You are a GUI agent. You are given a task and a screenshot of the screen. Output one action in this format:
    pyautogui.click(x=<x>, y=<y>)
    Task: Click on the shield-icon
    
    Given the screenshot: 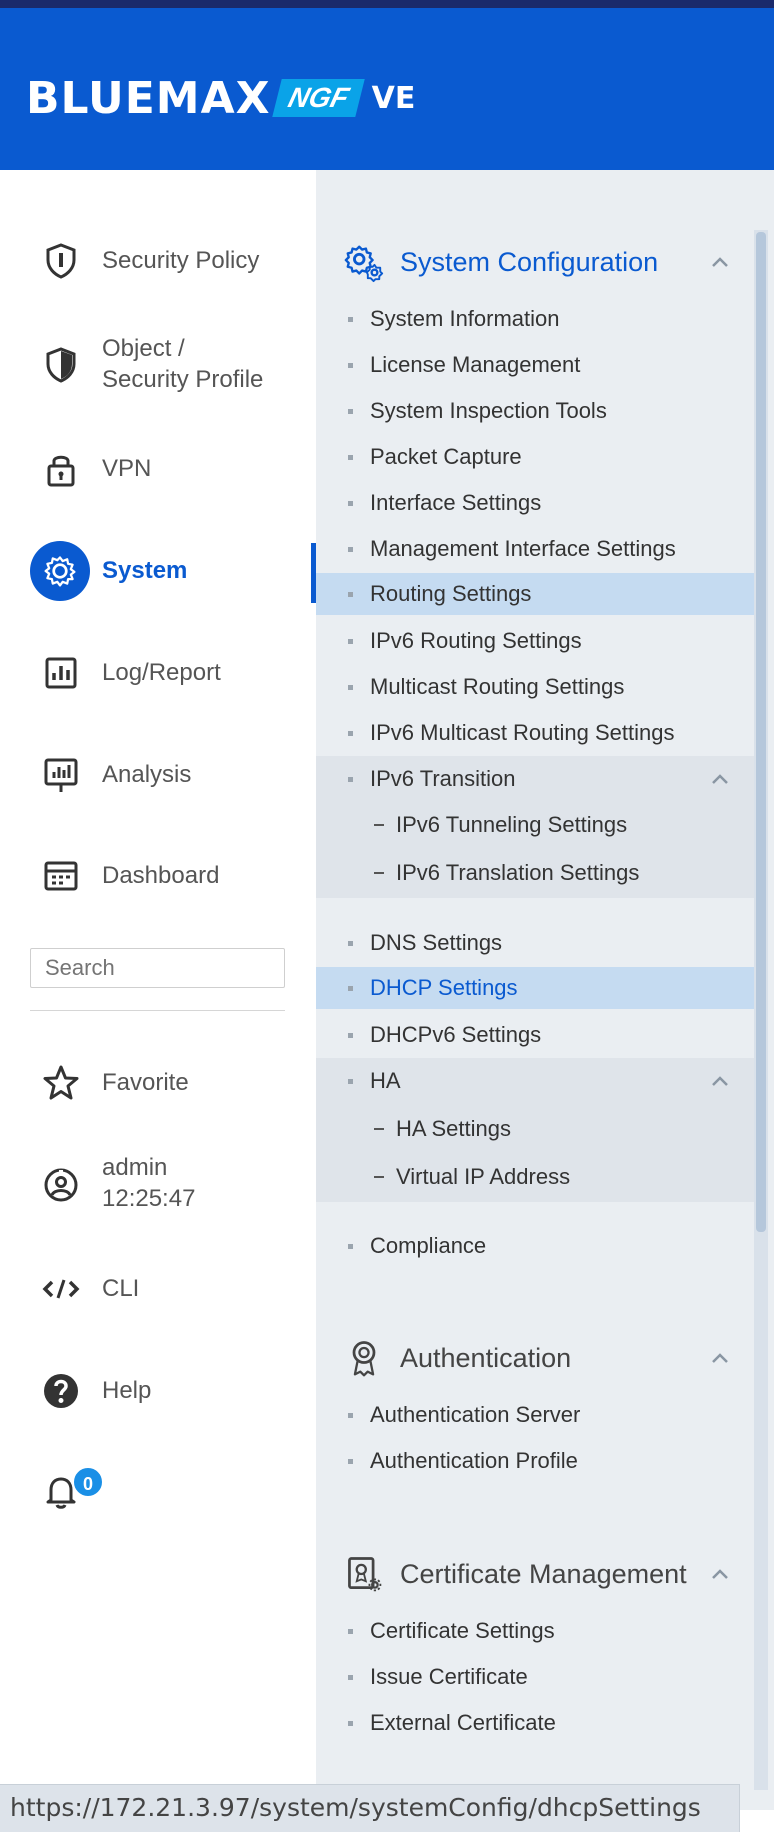 What is the action you would take?
    pyautogui.click(x=61, y=365)
    